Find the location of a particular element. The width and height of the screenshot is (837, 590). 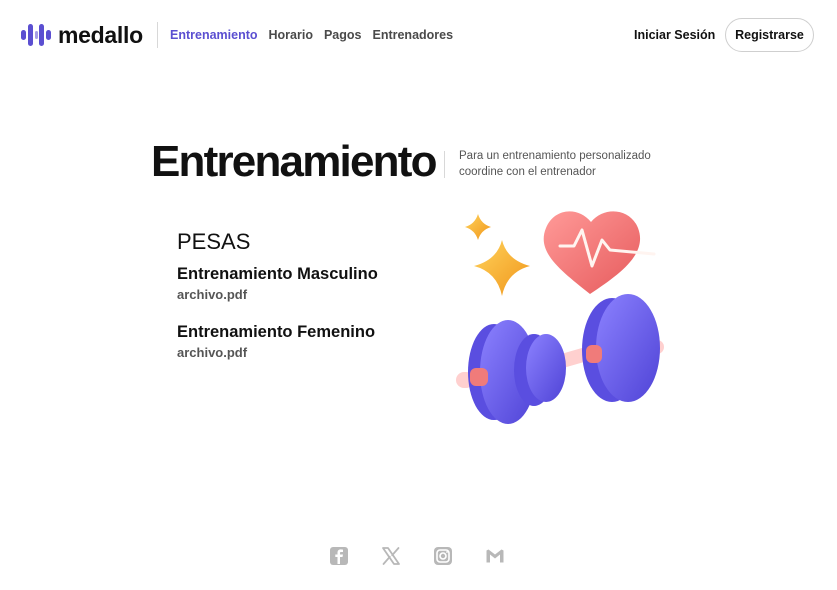

training-item-title: Entrenamiento Masculino is located at coordinates (277, 274).